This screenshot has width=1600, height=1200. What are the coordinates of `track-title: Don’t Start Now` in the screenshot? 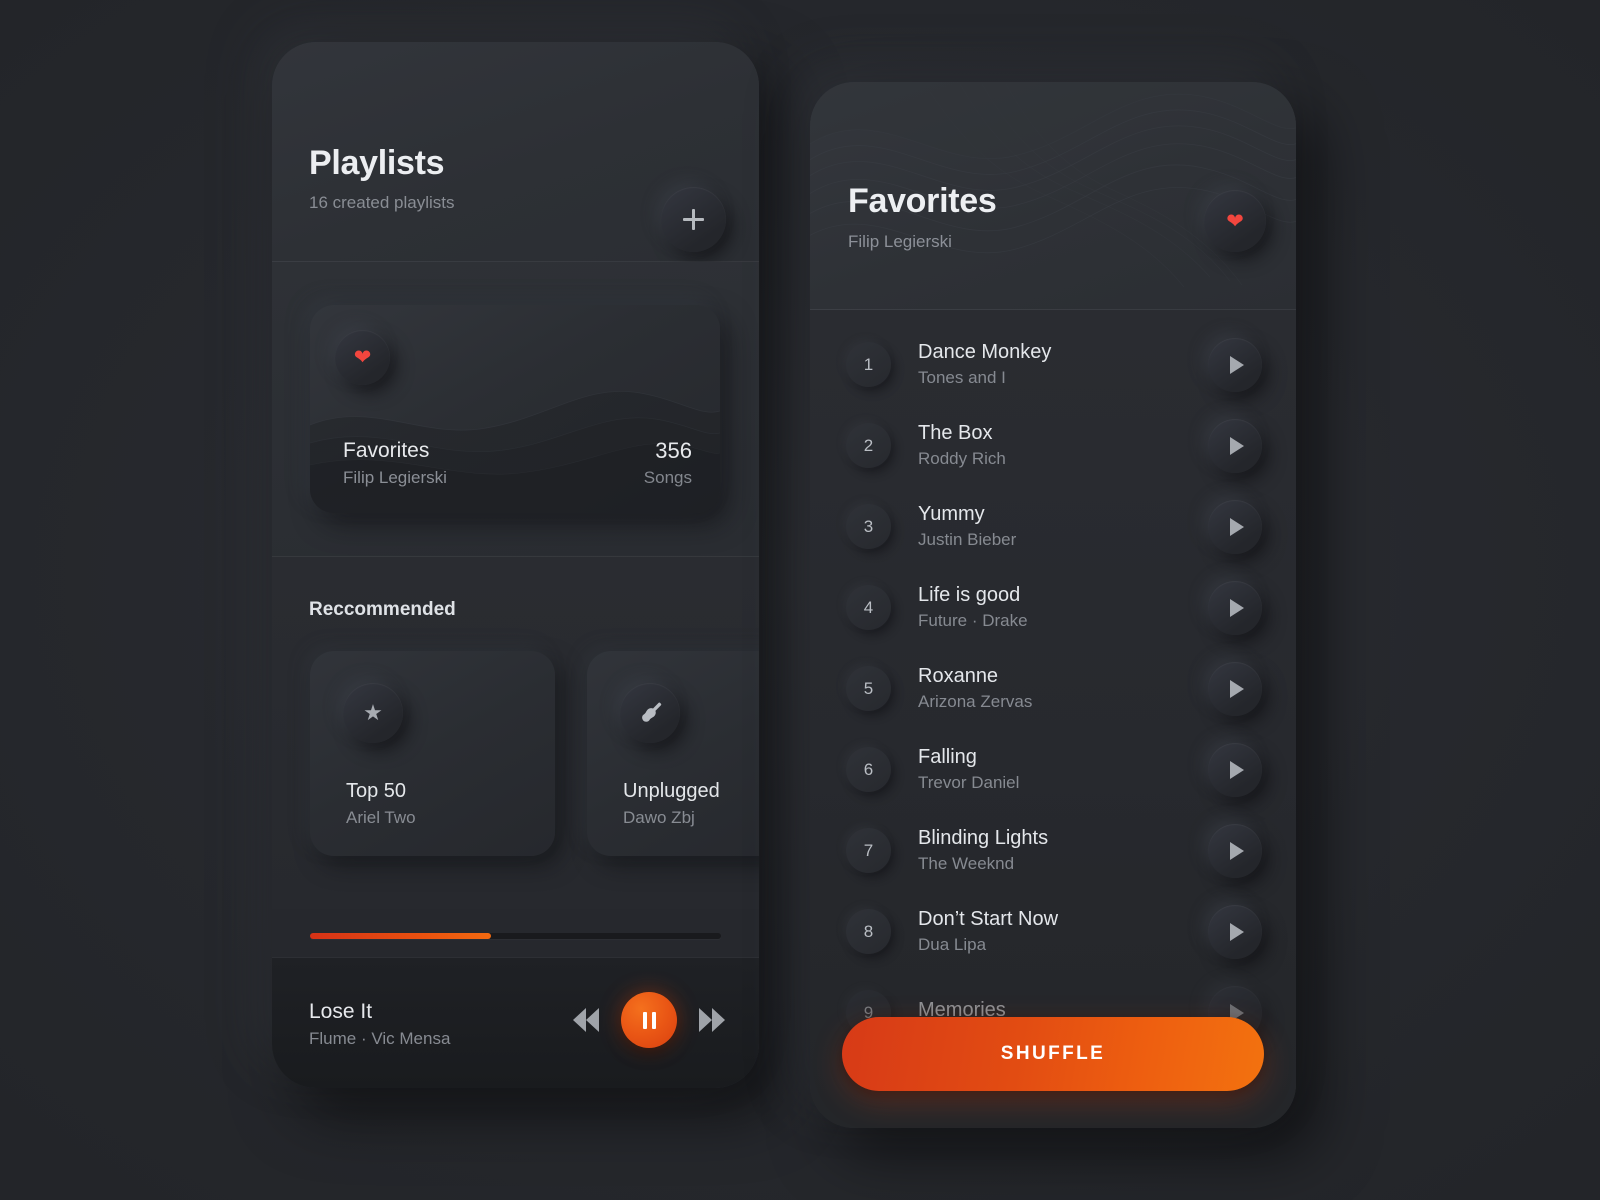 It's located at (988, 919).